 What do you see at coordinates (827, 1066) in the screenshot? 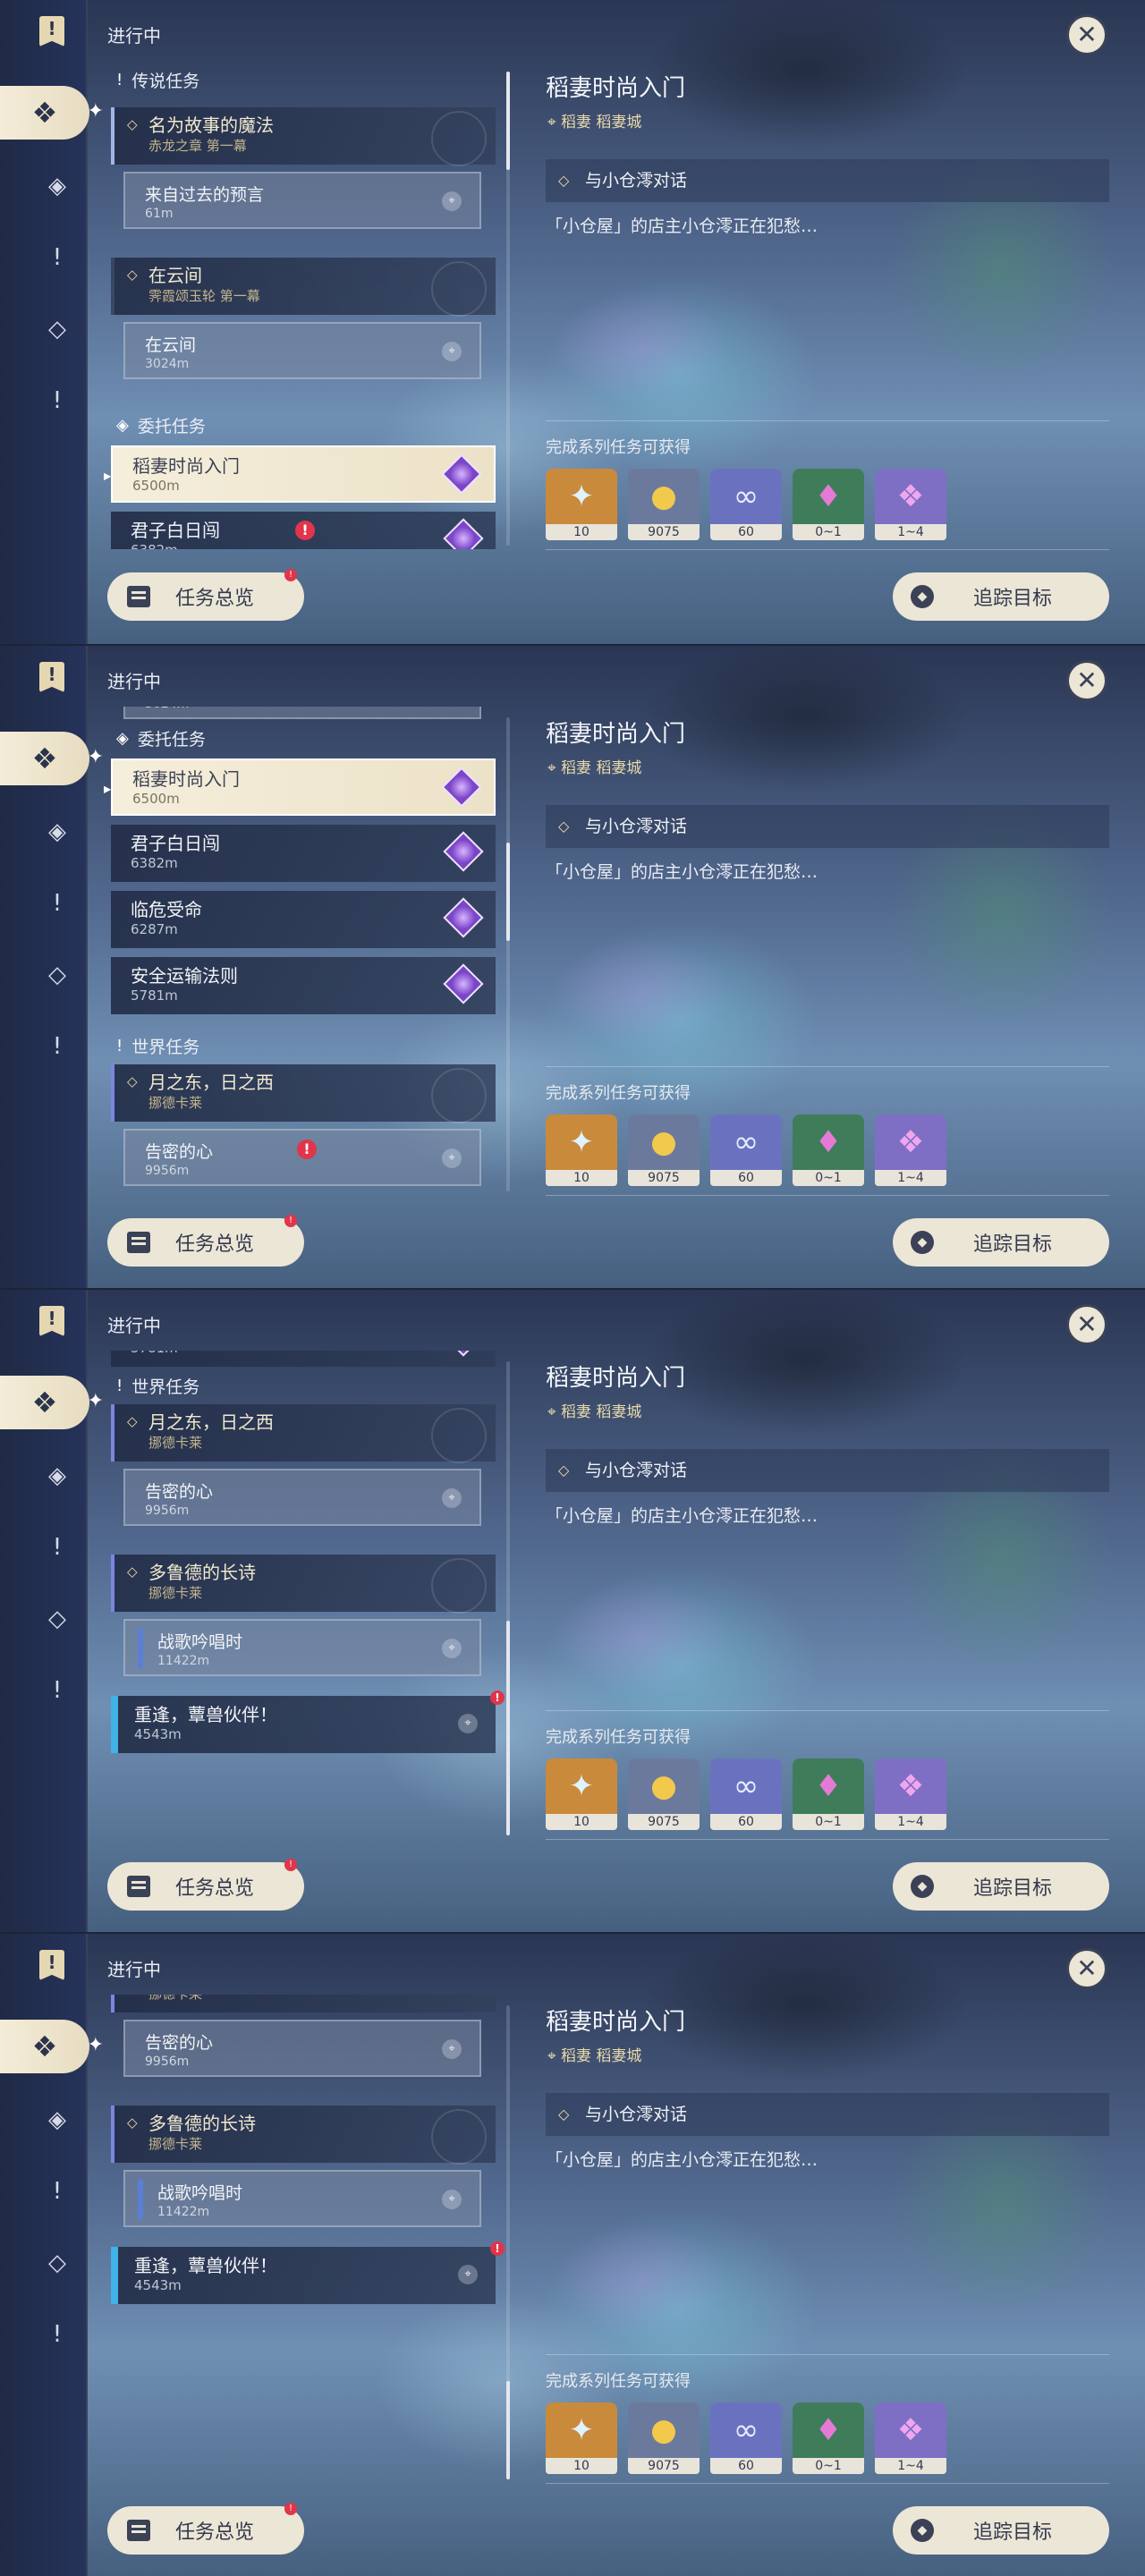
I see `divider` at bounding box center [827, 1066].